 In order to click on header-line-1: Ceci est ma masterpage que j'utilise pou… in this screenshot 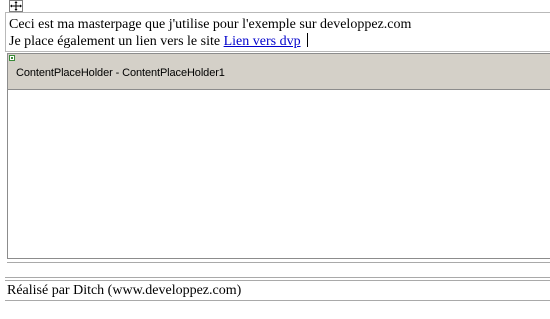, I will do `click(210, 24)`.